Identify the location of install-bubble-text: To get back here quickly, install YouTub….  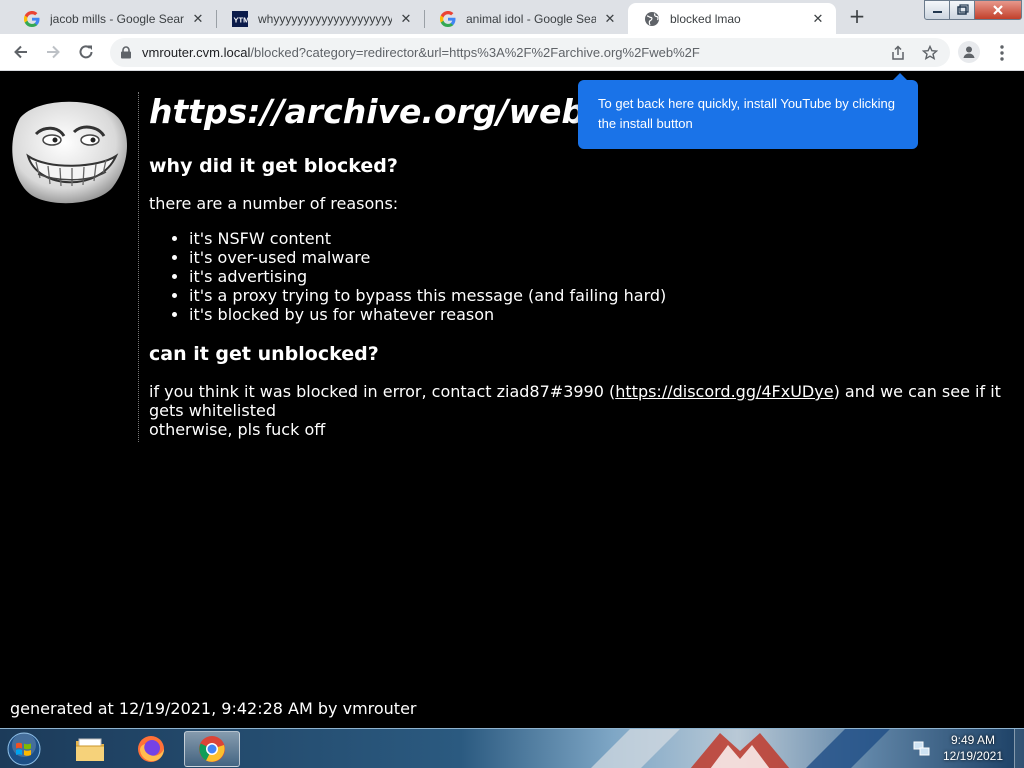
(747, 113).